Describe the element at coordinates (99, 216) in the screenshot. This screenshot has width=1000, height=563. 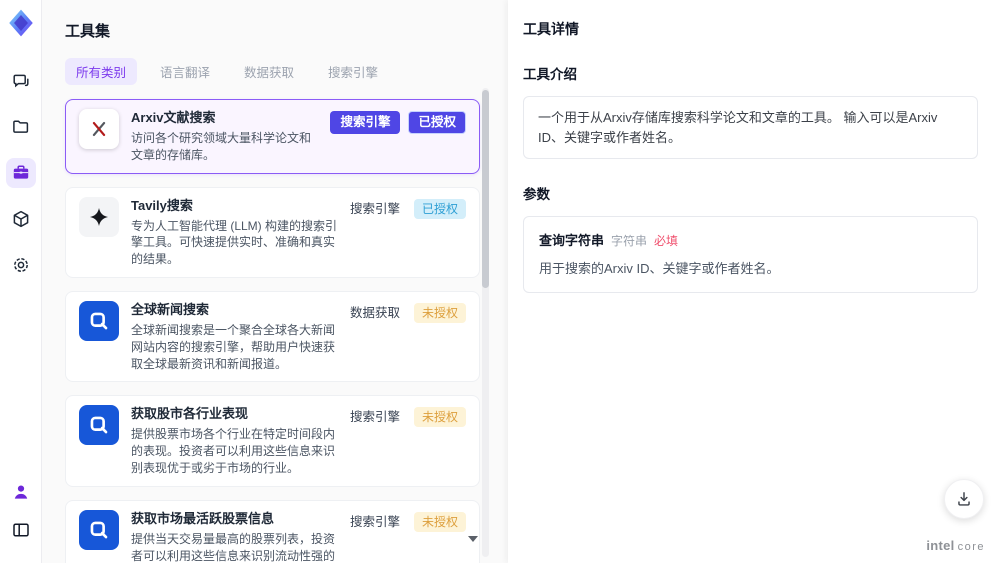
I see `tavily-star-icon` at that location.